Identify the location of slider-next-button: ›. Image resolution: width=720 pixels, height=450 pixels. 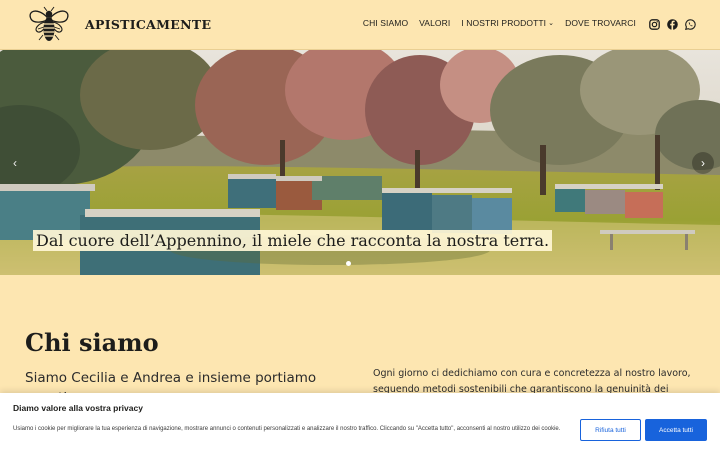
(703, 163).